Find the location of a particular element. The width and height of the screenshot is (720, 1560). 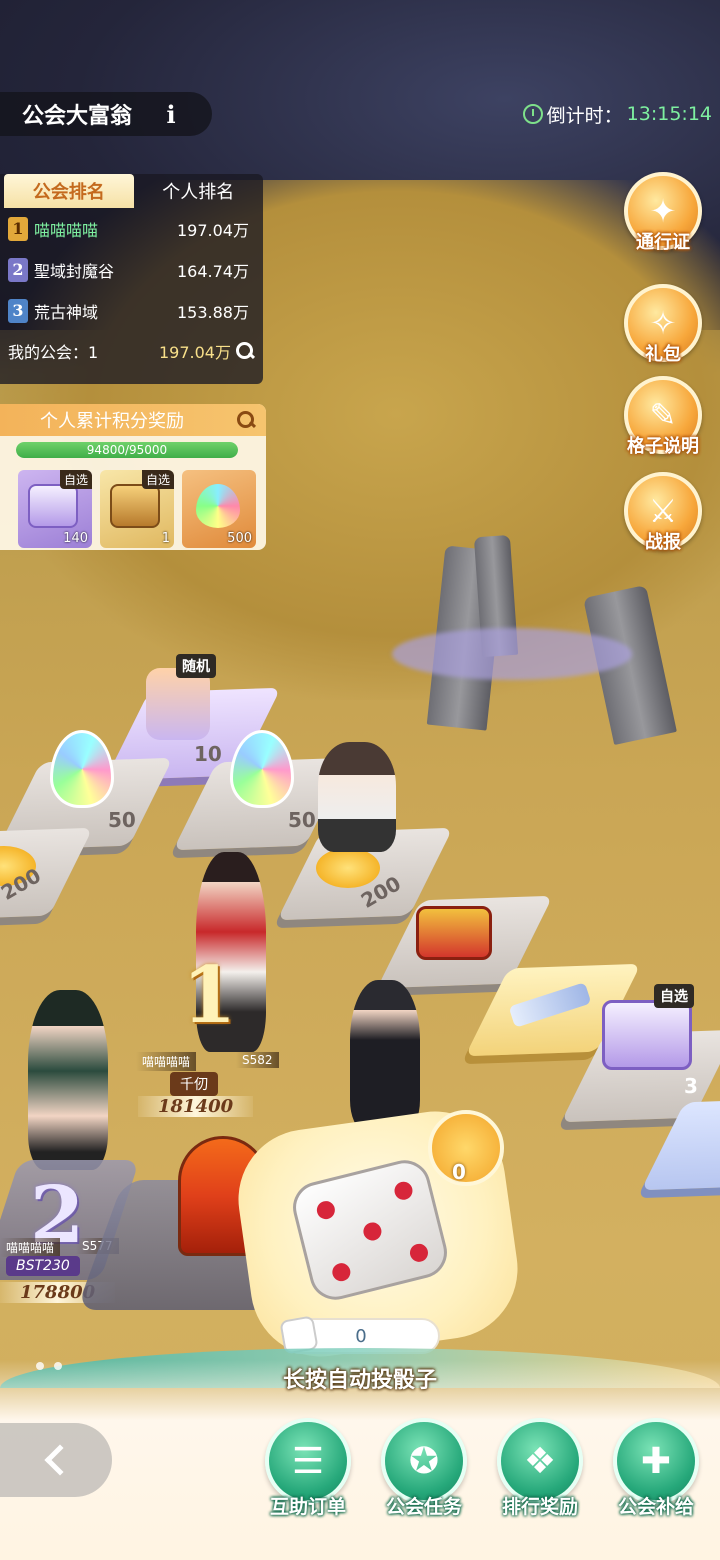

back-button is located at coordinates (56, 1460).